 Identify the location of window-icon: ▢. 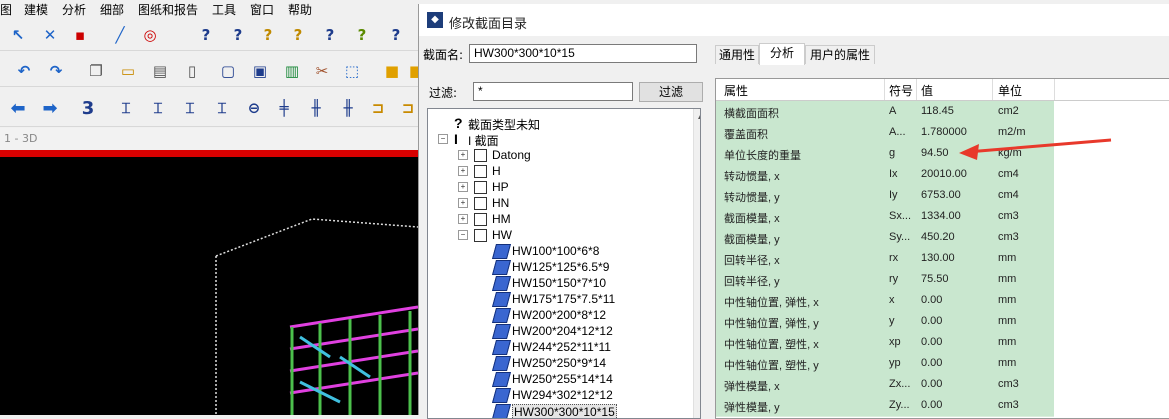
(228, 71).